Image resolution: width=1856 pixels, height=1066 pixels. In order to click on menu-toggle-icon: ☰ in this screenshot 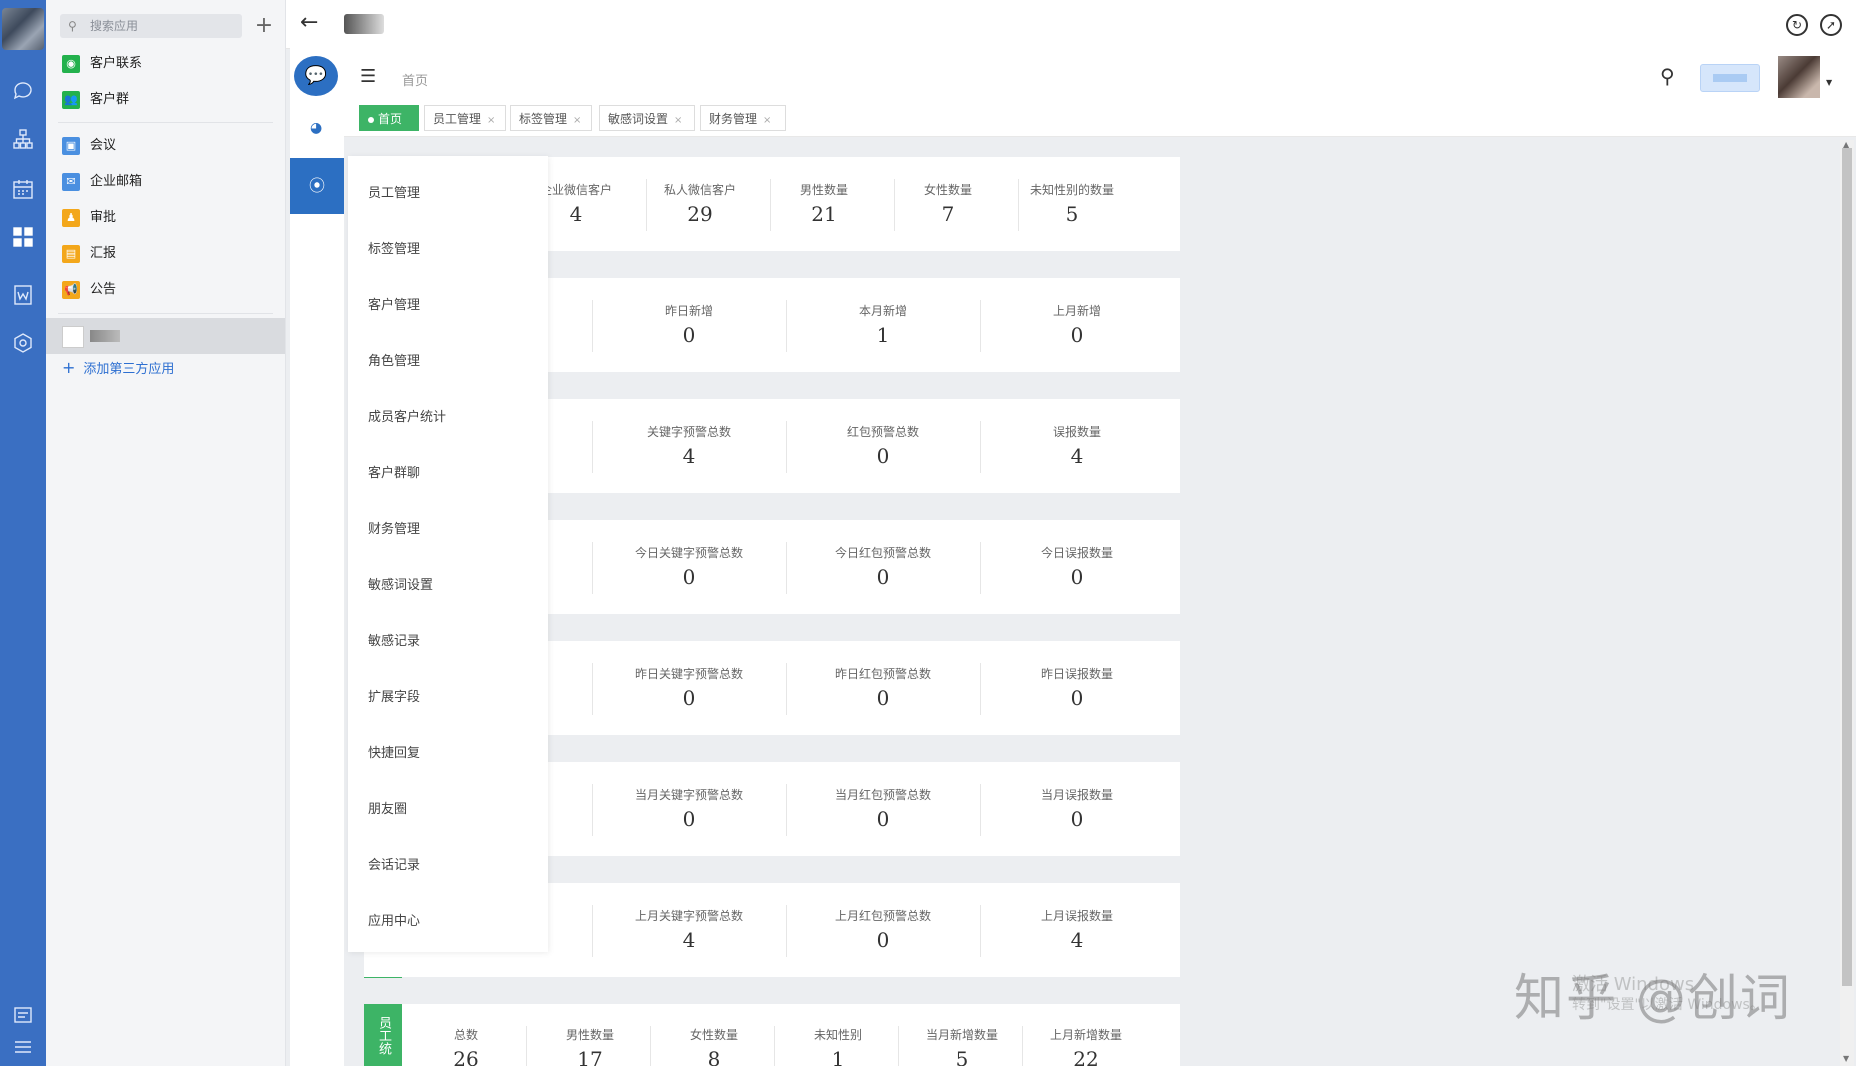, I will do `click(368, 76)`.